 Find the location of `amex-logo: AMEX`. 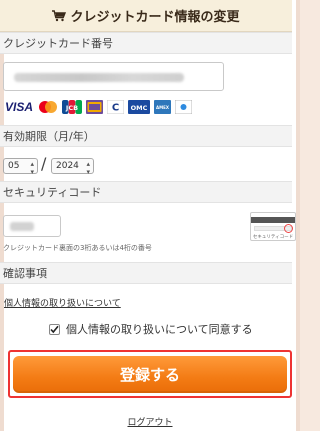

amex-logo: AMEX is located at coordinates (162, 107).